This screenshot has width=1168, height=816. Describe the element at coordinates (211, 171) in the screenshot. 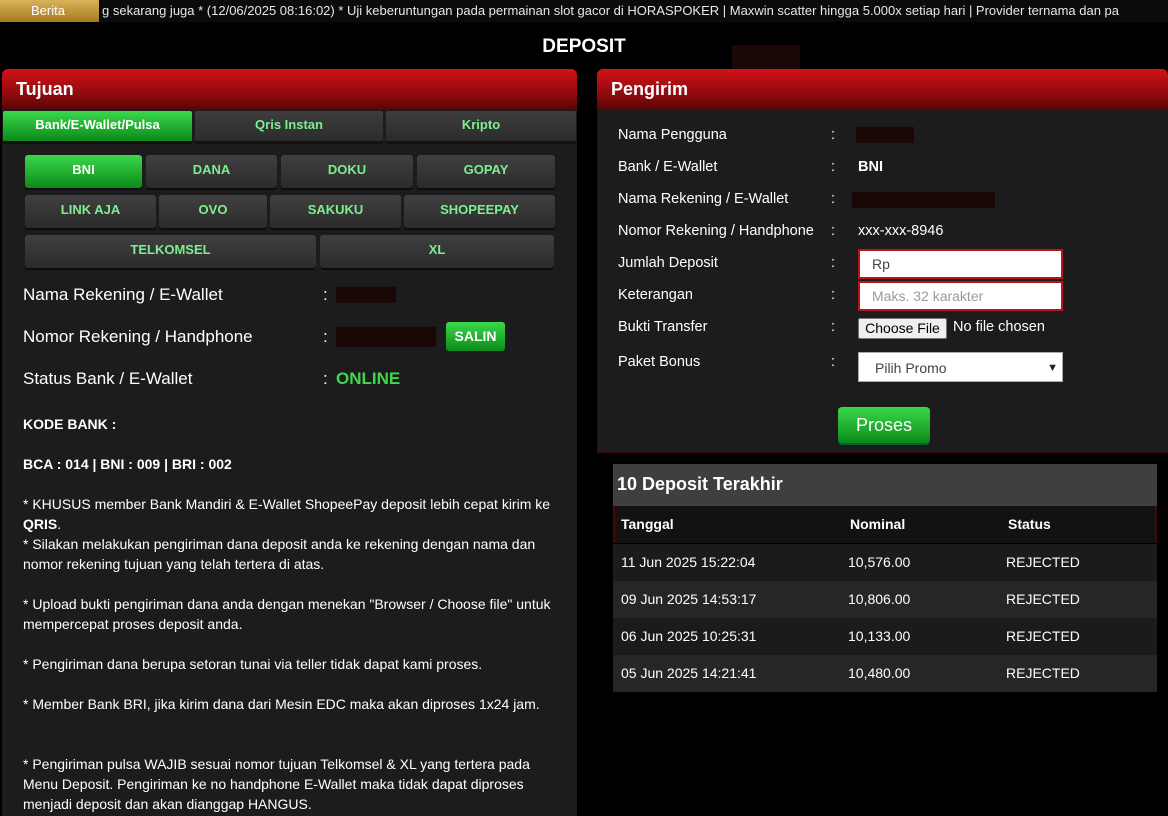

I see `bank-button-dana: DANA` at that location.